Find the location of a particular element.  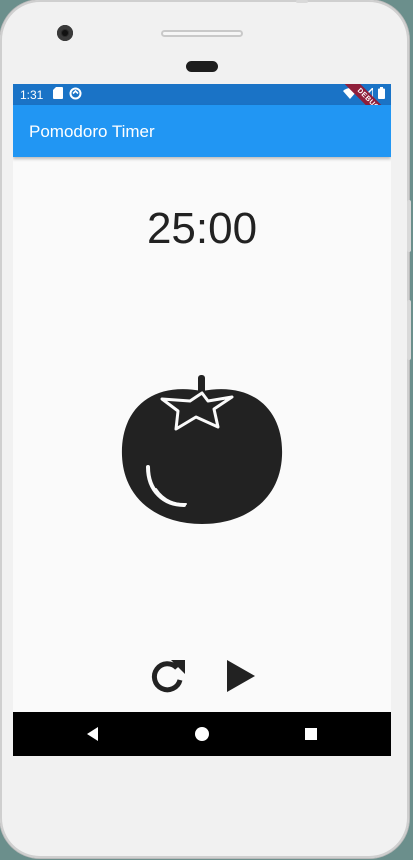

refresh-icon is located at coordinates (167, 676).